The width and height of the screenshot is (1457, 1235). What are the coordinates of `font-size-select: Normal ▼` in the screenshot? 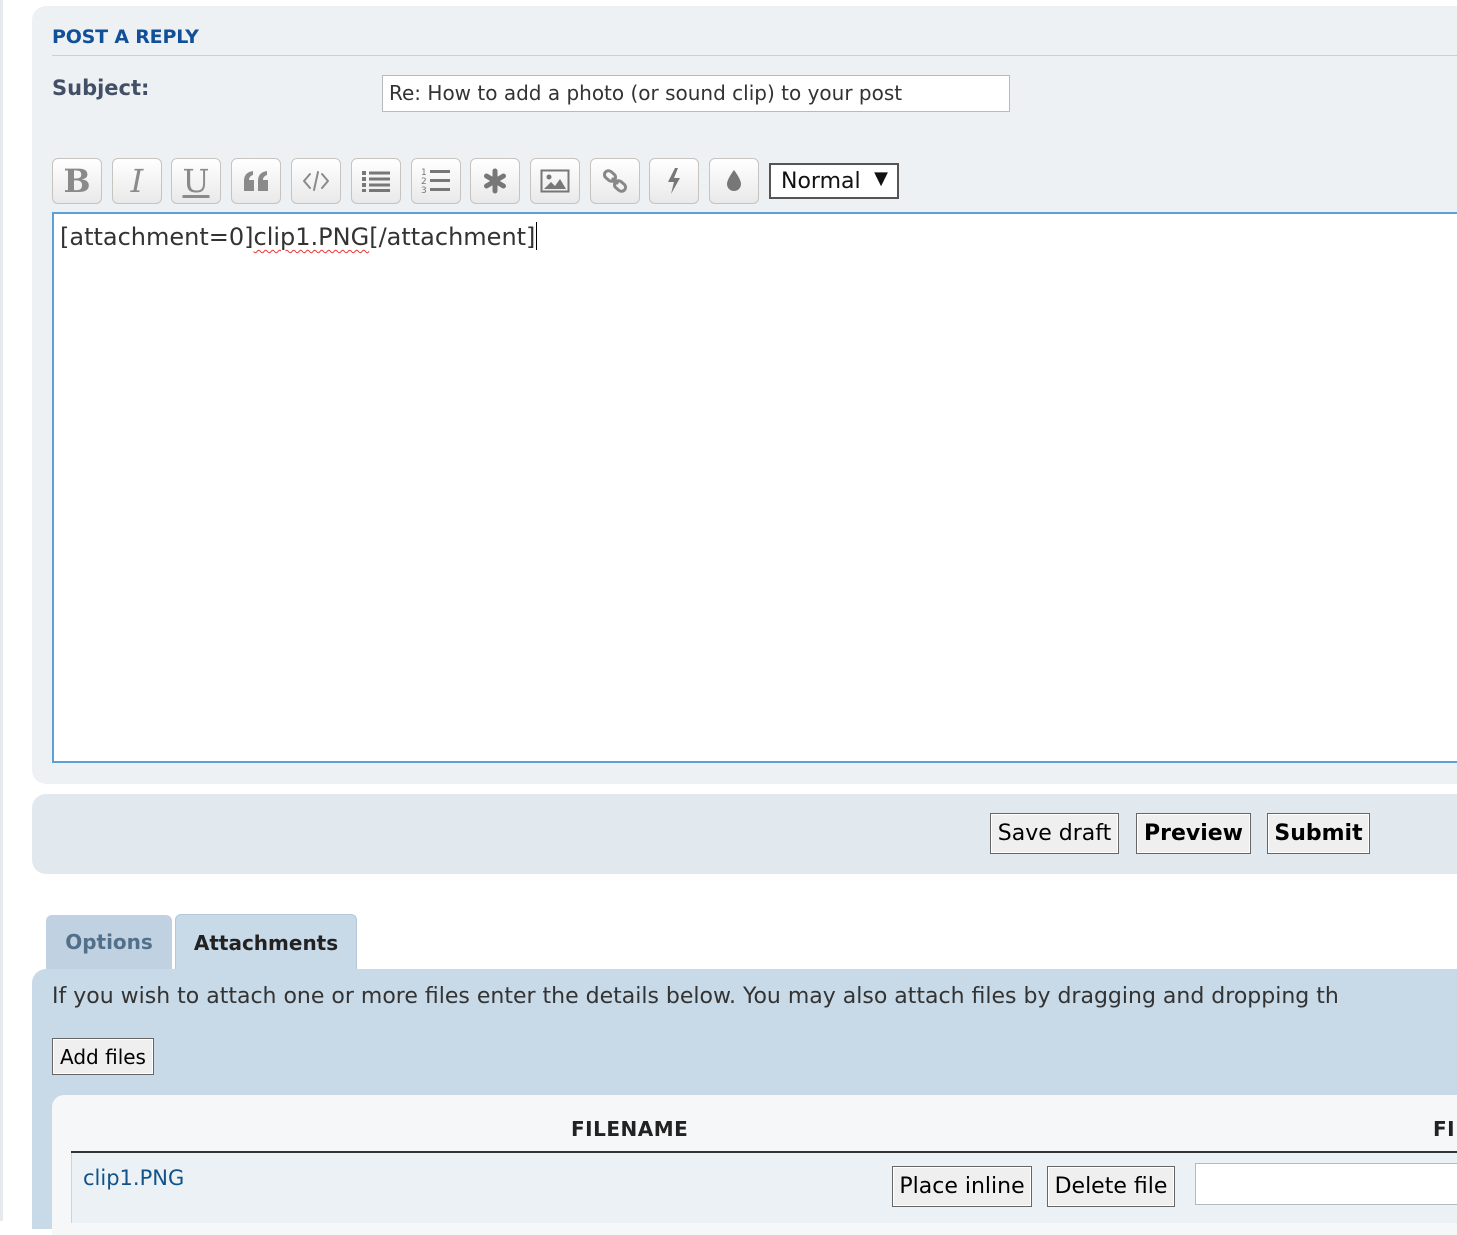 It's located at (834, 181).